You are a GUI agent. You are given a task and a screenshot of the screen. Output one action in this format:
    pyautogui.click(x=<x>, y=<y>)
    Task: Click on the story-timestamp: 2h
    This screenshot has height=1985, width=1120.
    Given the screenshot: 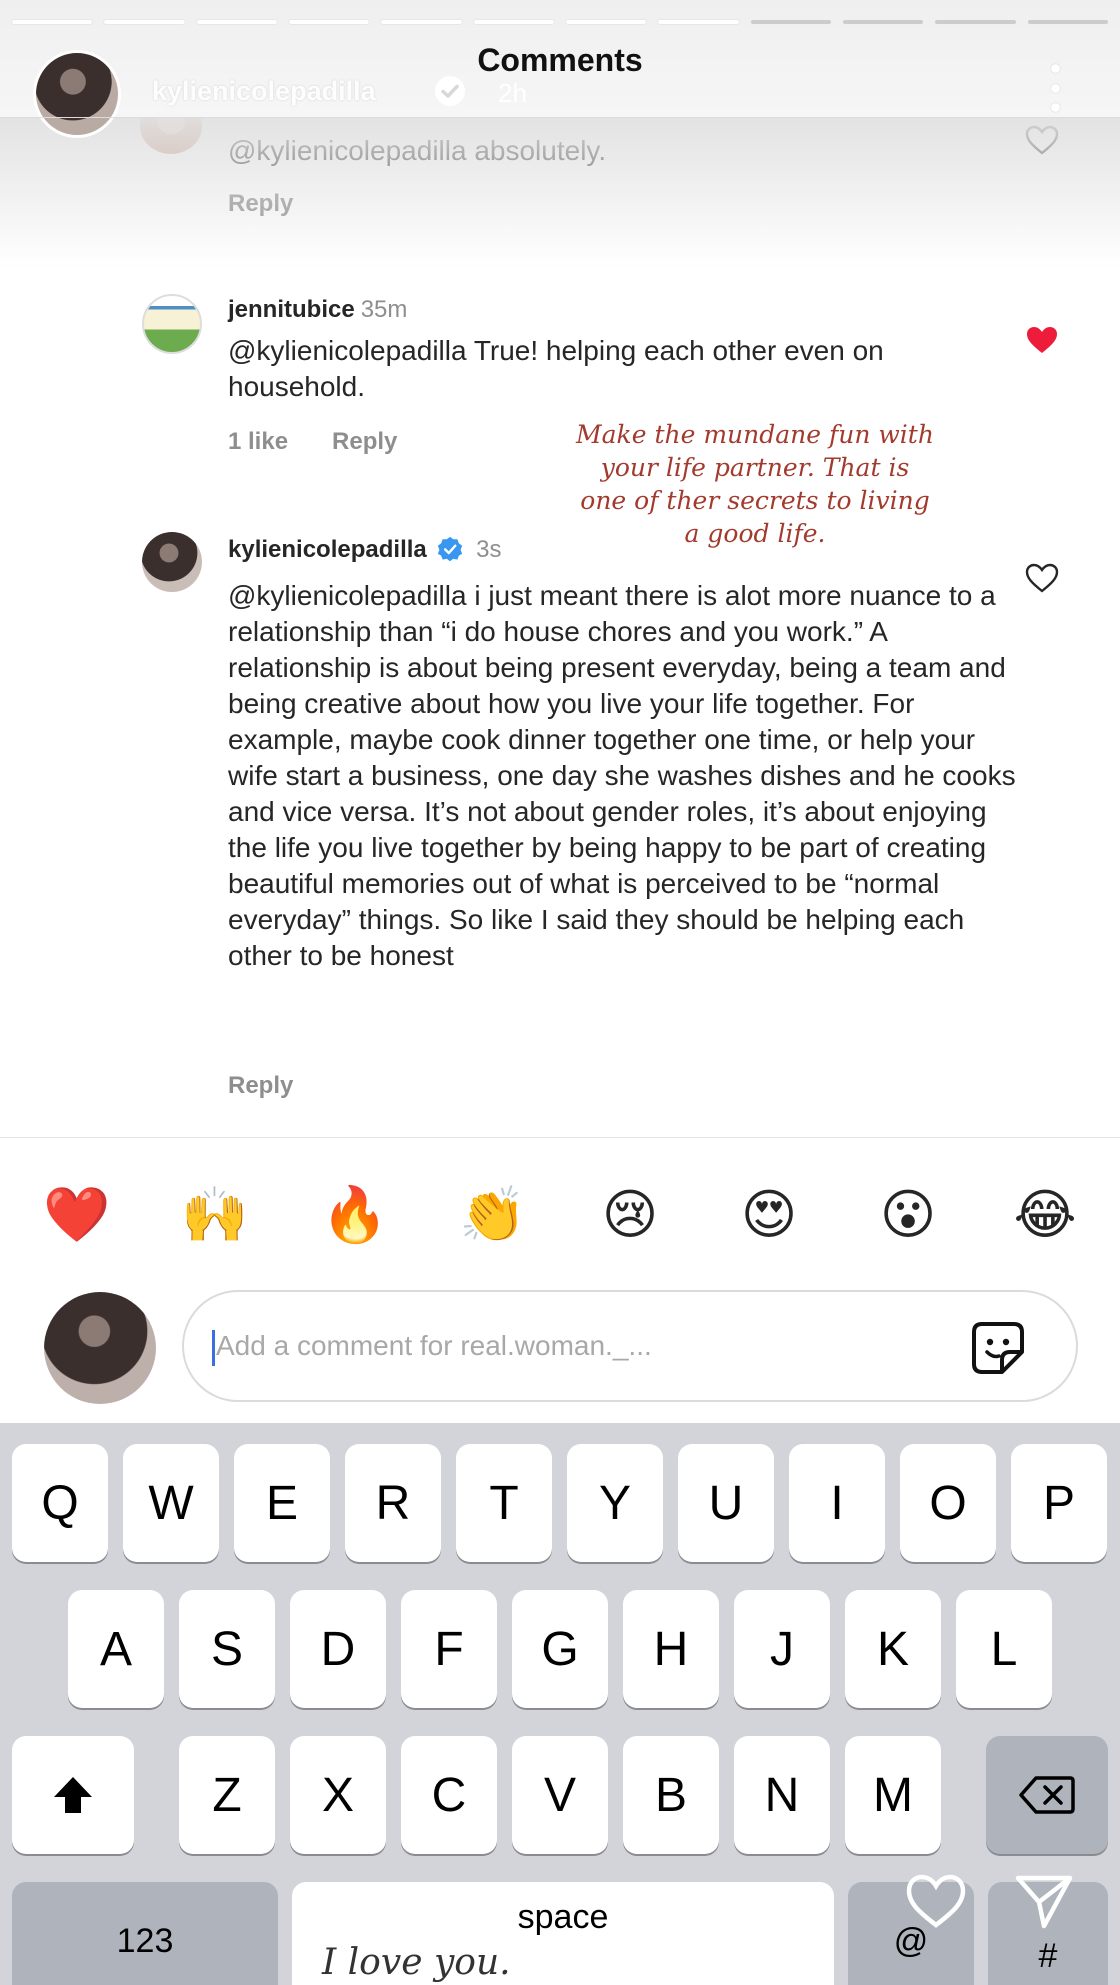 What is the action you would take?
    pyautogui.click(x=512, y=93)
    